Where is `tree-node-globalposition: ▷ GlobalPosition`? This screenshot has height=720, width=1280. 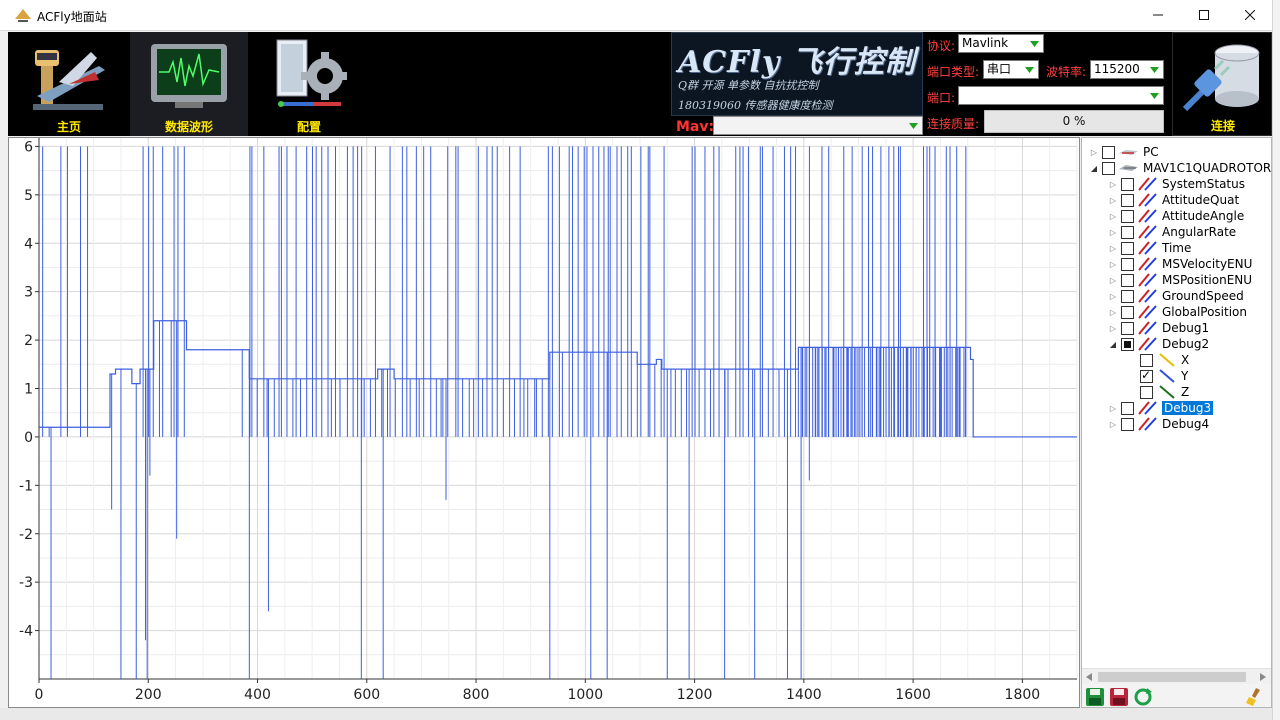
tree-node-globalposition: ▷ GlobalPosition is located at coordinates (1177, 312).